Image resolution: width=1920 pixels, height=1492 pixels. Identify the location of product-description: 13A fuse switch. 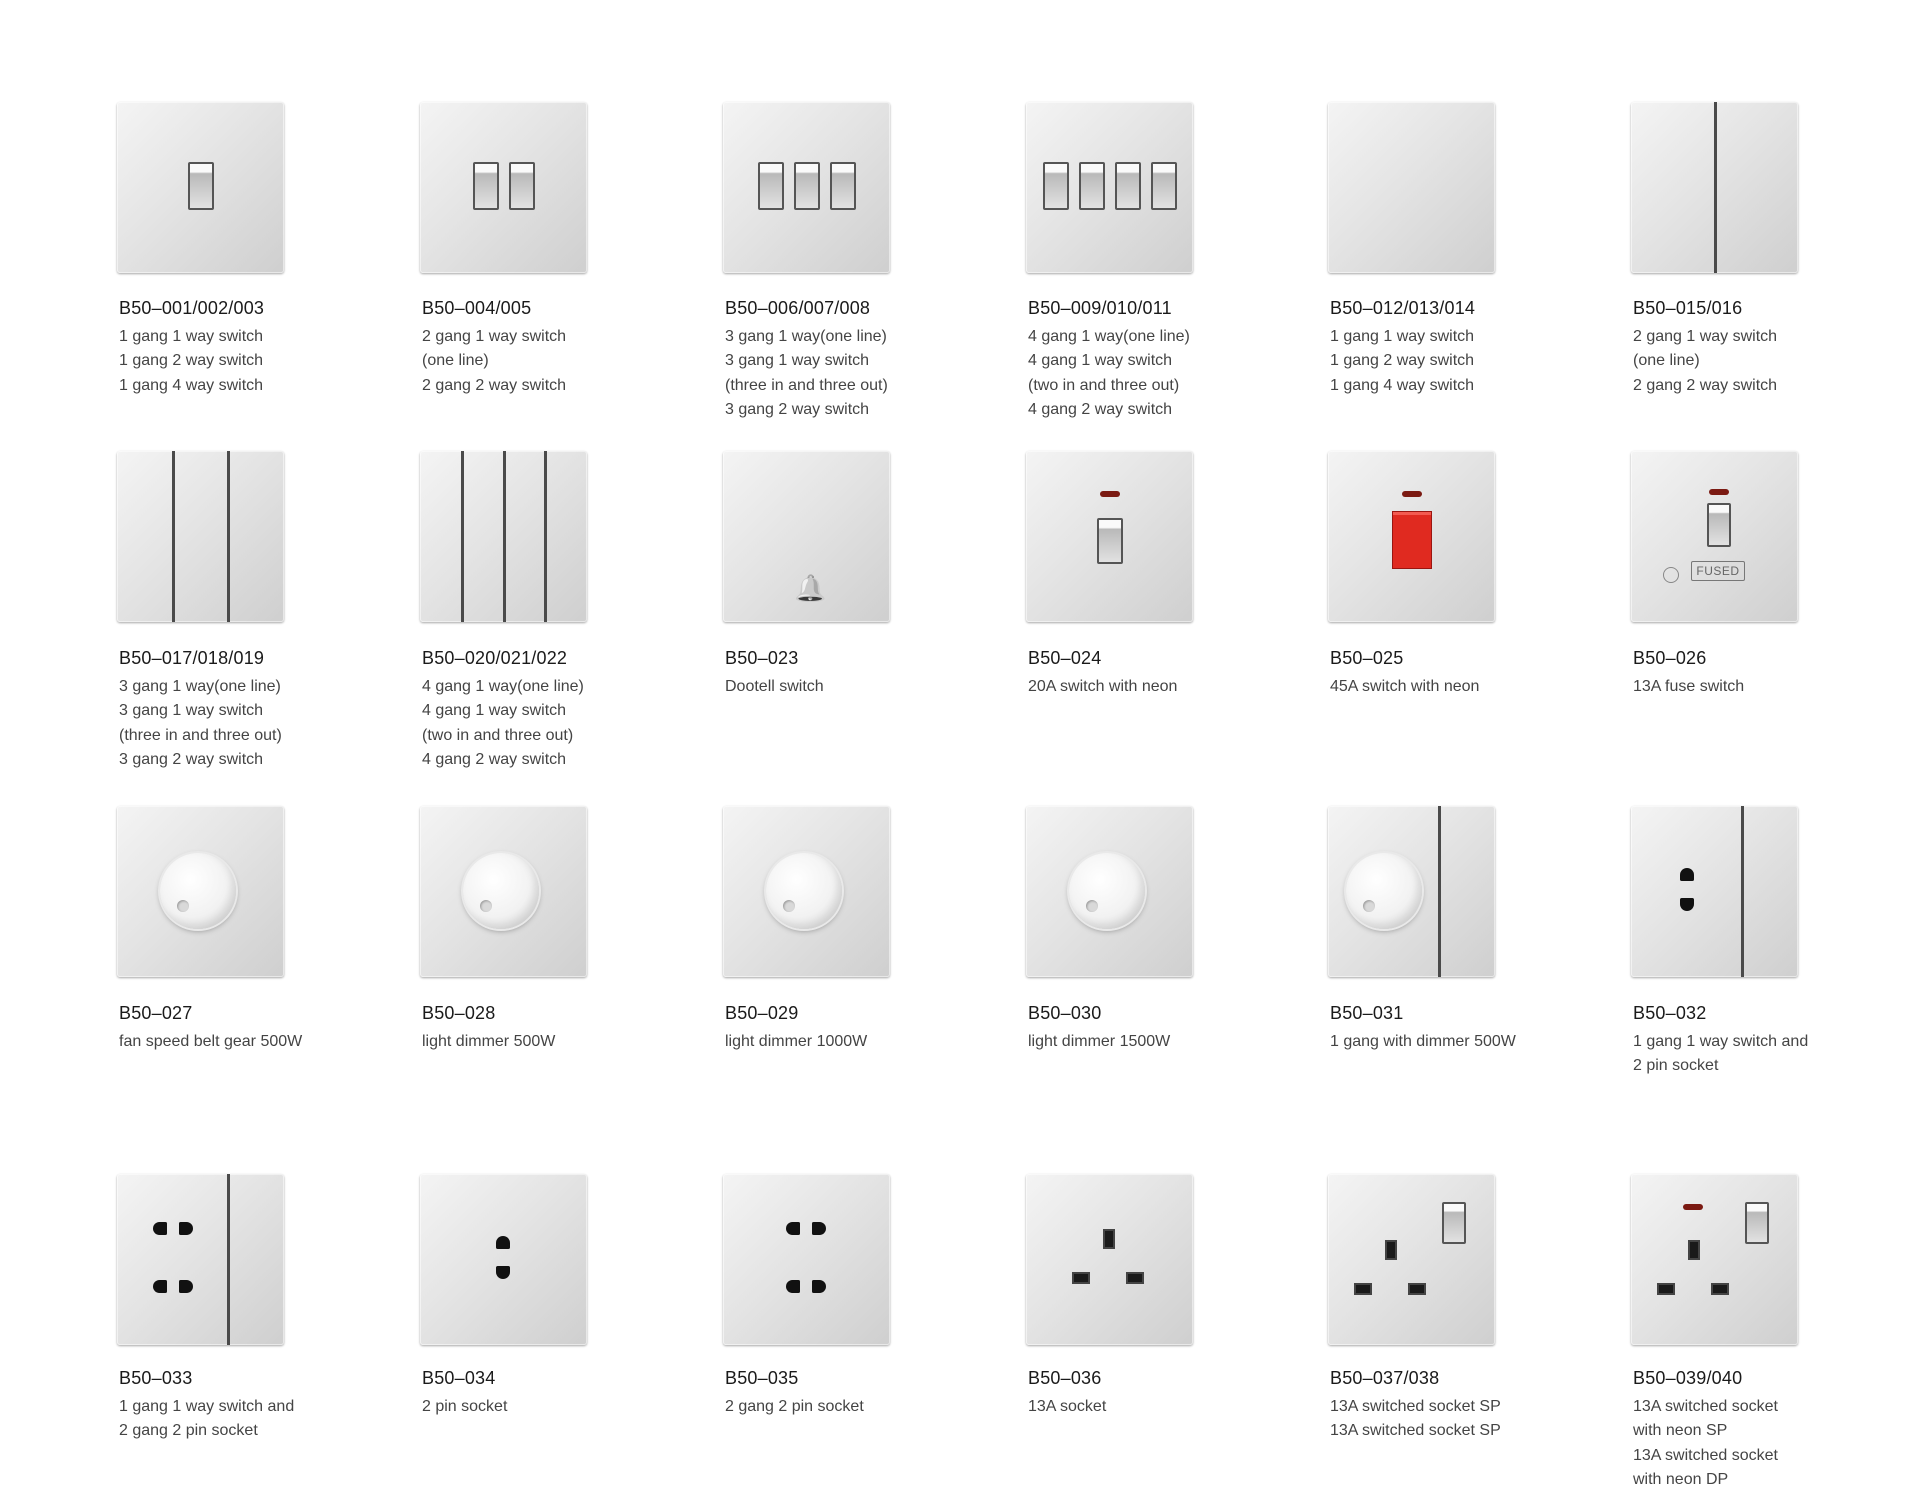
(1688, 687).